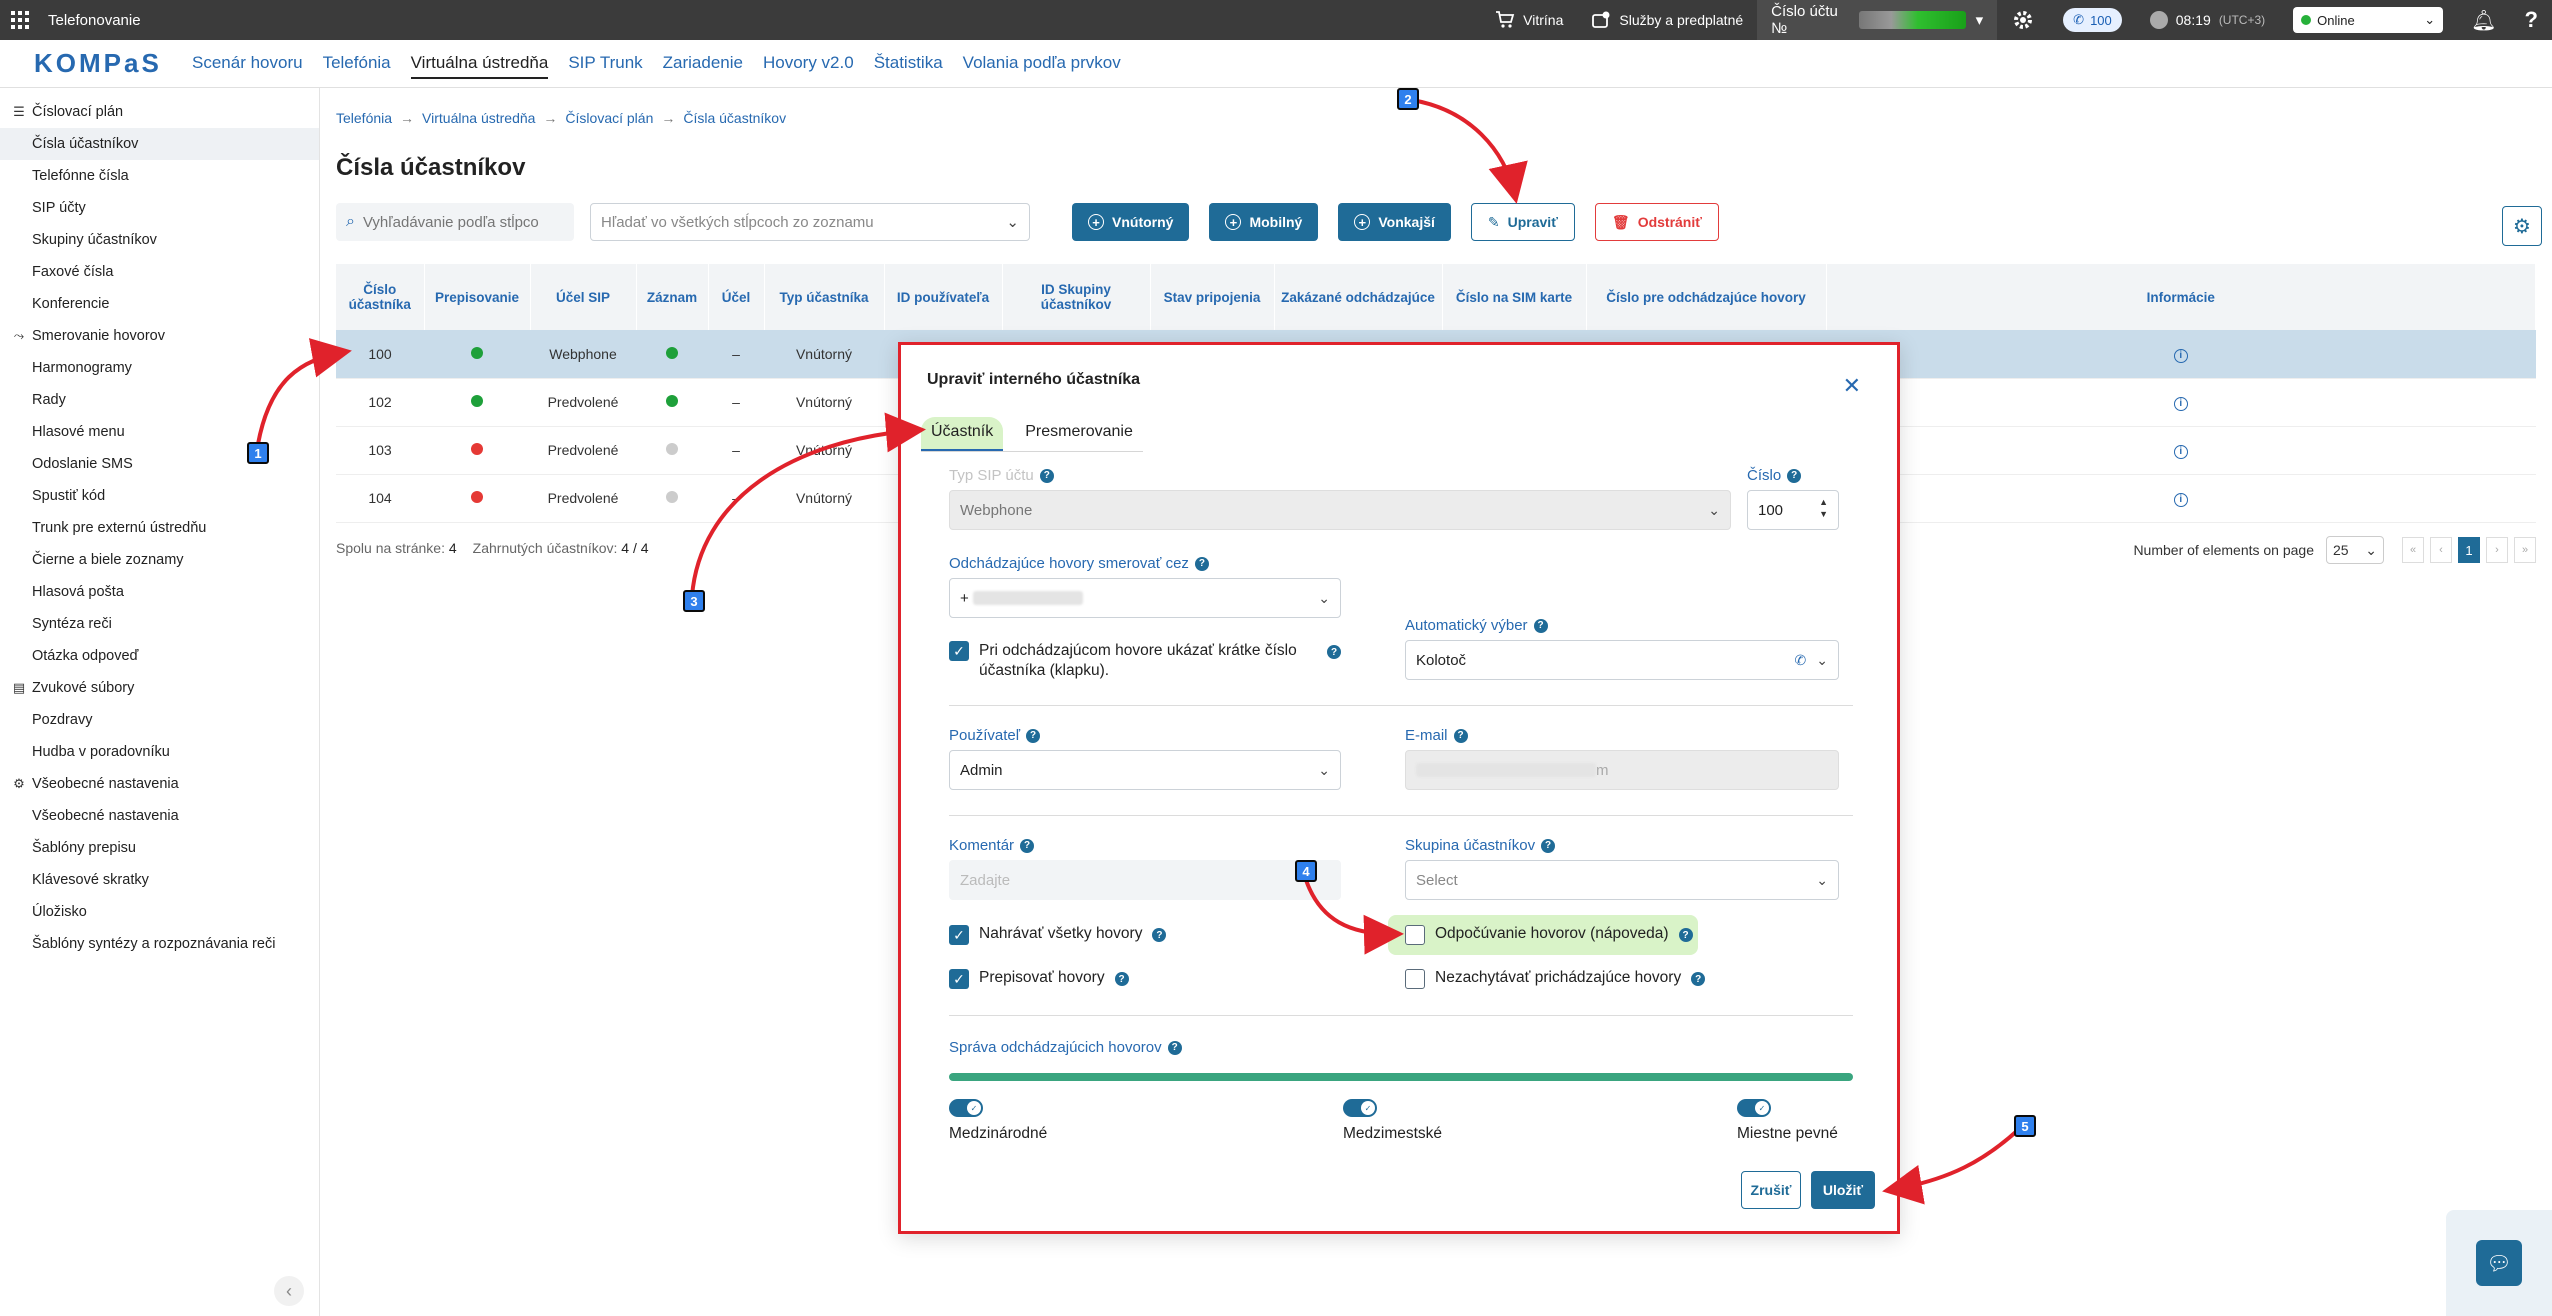 The image size is (2552, 1316). I want to click on tab-subscriber: Účastník, so click(962, 434).